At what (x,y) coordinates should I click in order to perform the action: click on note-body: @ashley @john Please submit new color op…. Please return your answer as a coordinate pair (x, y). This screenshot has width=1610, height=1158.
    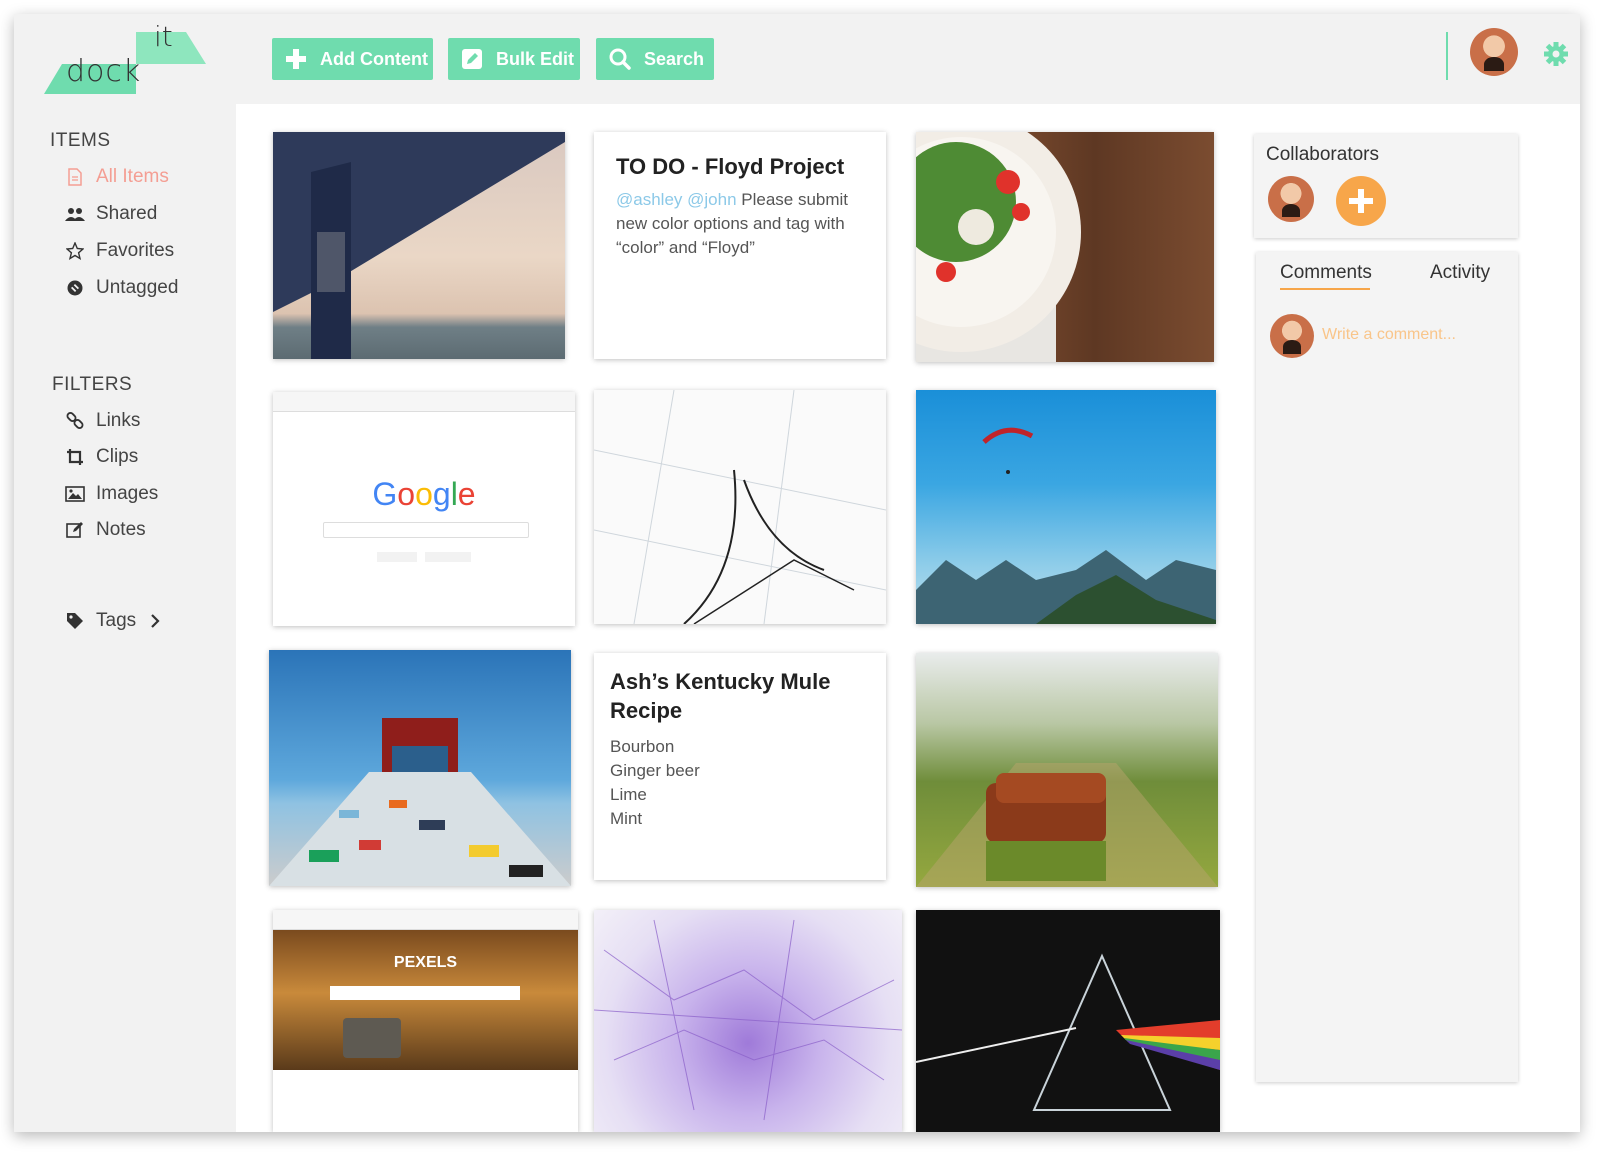
    Looking at the image, I should click on (740, 224).